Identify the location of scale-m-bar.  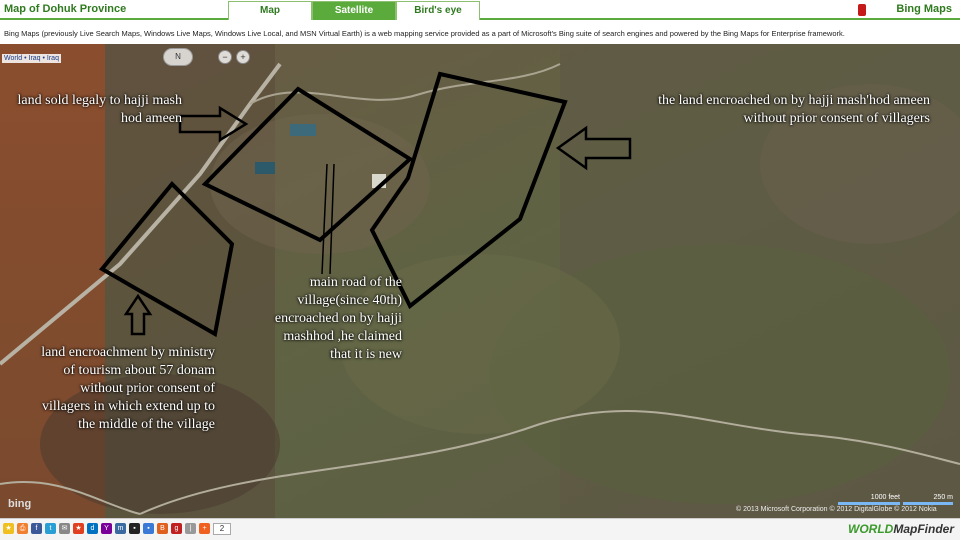
(928, 503).